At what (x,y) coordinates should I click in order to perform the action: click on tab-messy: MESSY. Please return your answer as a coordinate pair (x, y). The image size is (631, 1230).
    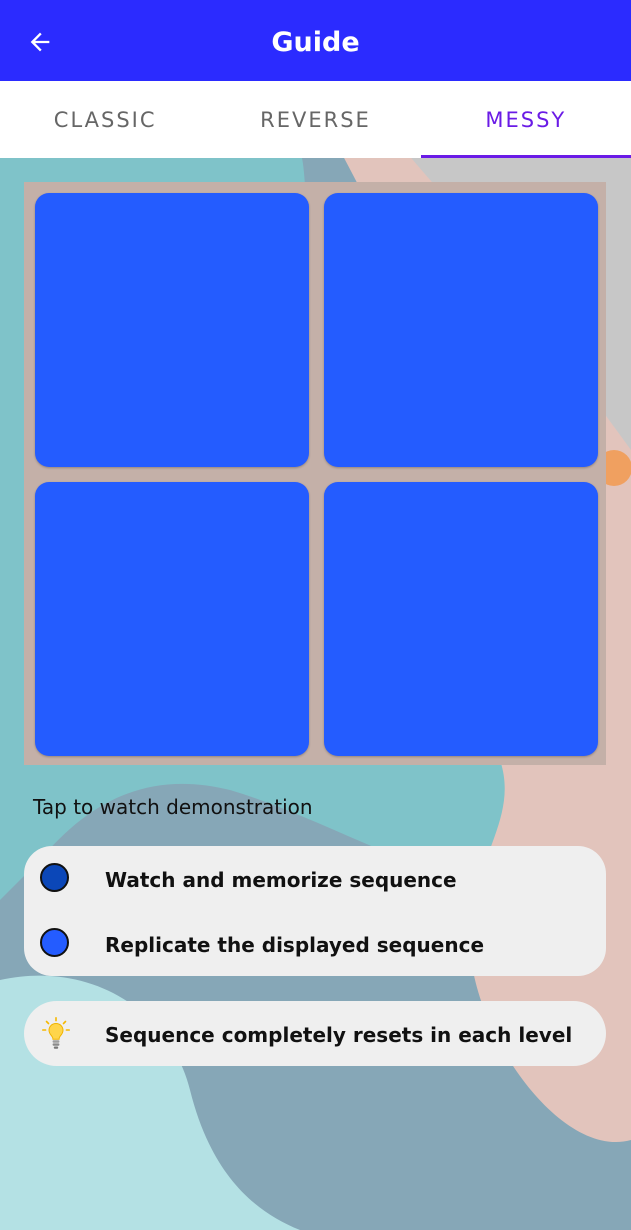
    Looking at the image, I should click on (525, 119).